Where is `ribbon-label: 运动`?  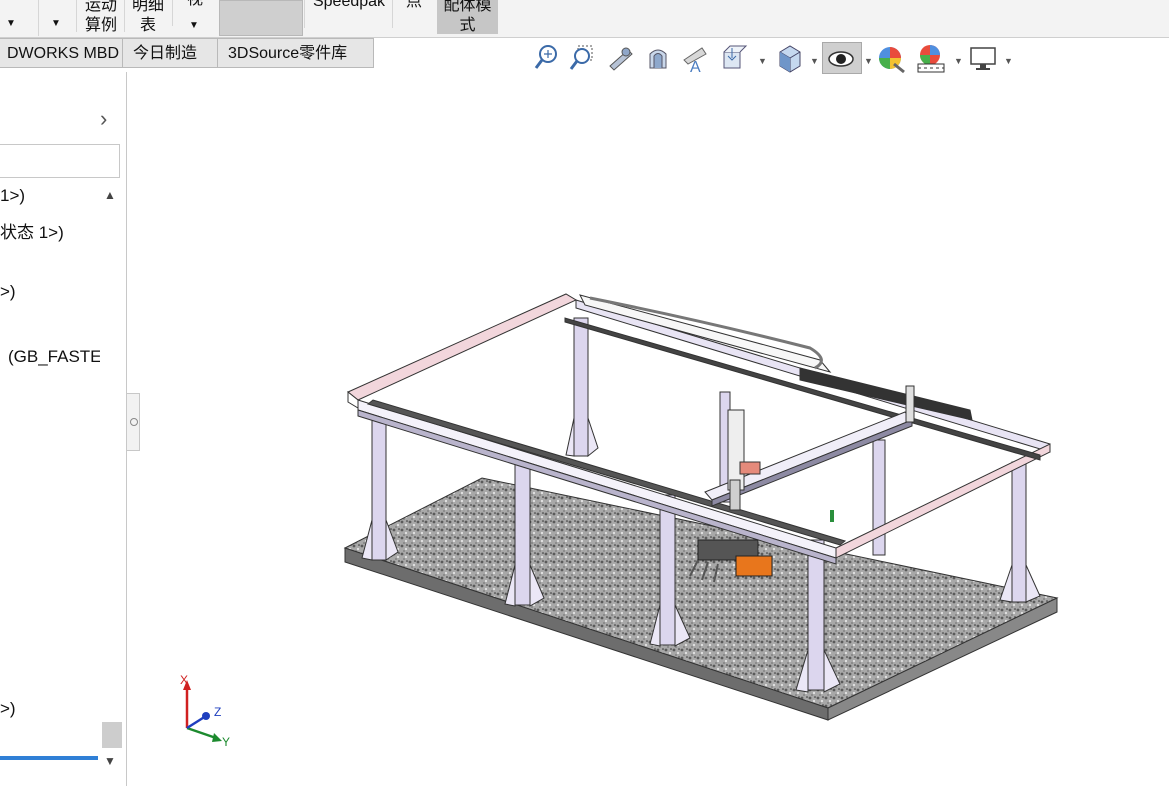 ribbon-label: 运动 is located at coordinates (100, 7).